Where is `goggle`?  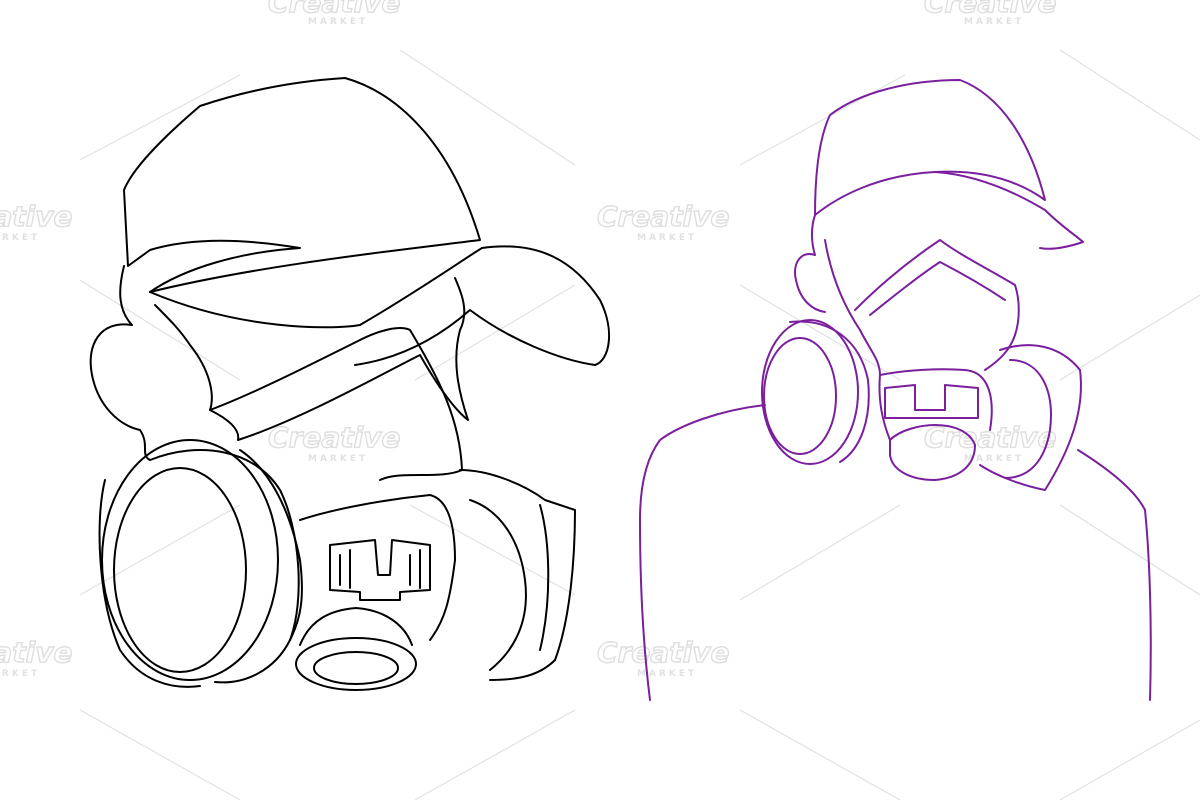
goggle is located at coordinates (937, 287).